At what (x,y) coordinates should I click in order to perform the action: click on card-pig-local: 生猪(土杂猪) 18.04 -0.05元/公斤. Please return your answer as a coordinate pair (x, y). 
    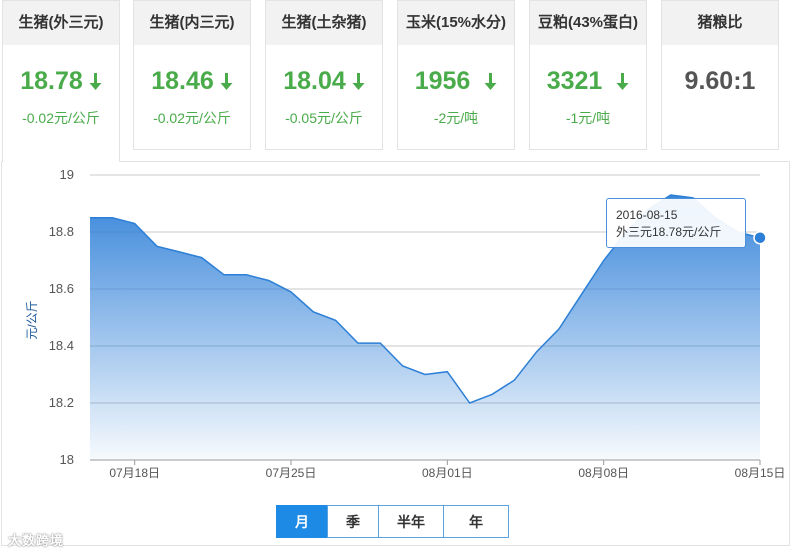
    Looking at the image, I should click on (324, 75).